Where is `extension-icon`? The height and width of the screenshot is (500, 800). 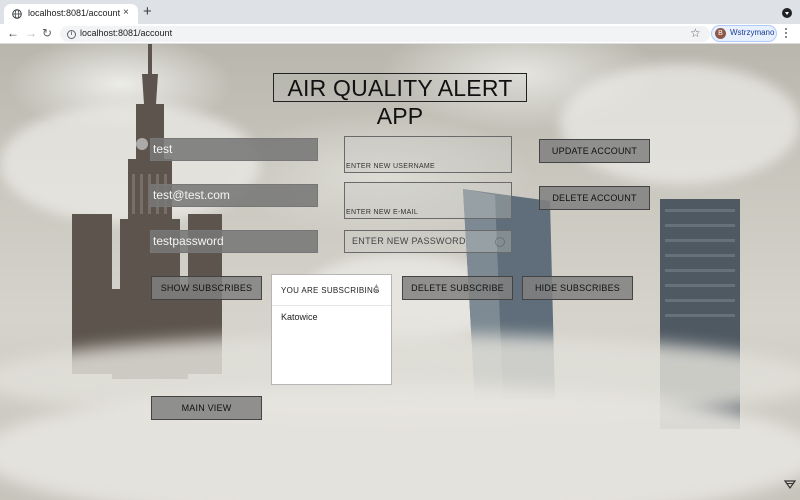 extension-icon is located at coordinates (790, 485).